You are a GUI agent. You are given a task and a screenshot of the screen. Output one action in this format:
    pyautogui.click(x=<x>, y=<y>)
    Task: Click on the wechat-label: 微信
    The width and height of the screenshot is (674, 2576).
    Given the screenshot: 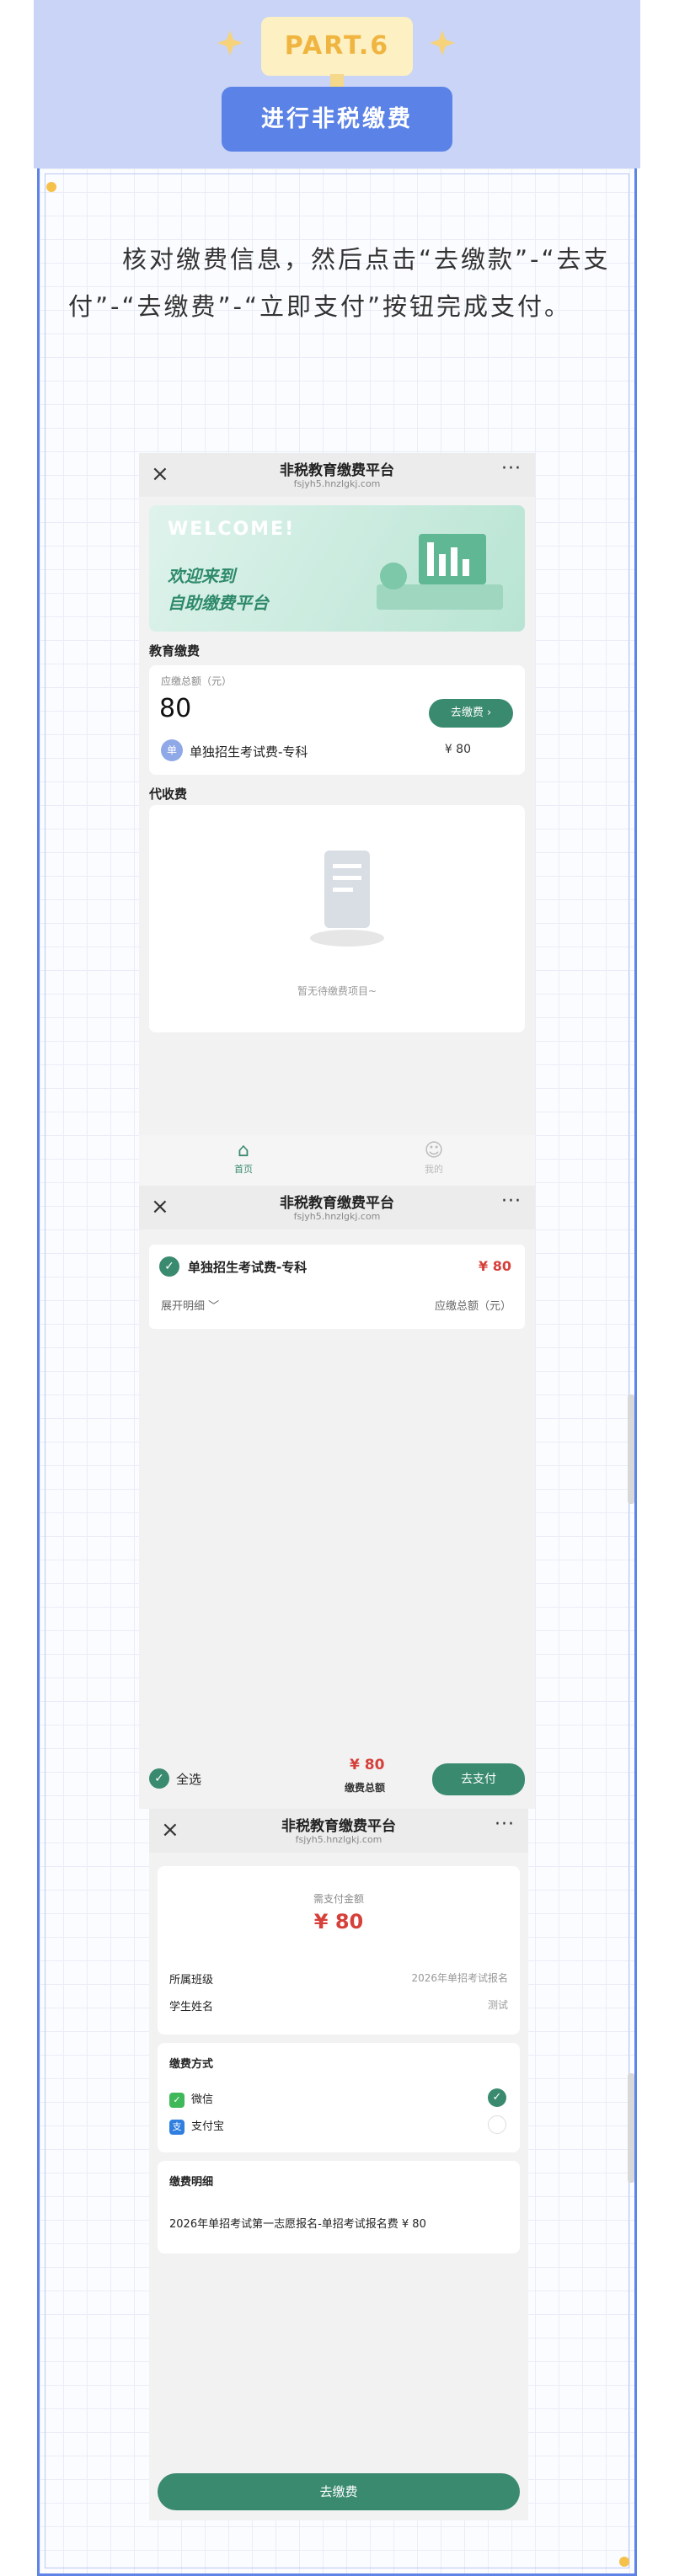 What is the action you would take?
    pyautogui.click(x=202, y=2099)
    